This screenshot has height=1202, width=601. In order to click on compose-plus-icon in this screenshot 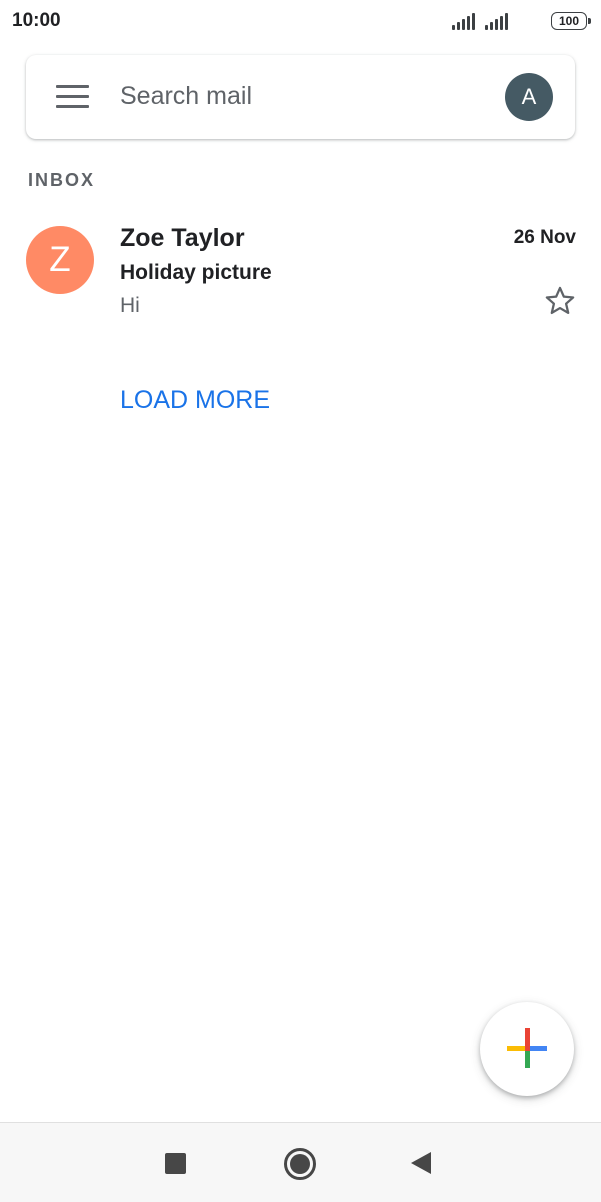, I will do `click(527, 1048)`.